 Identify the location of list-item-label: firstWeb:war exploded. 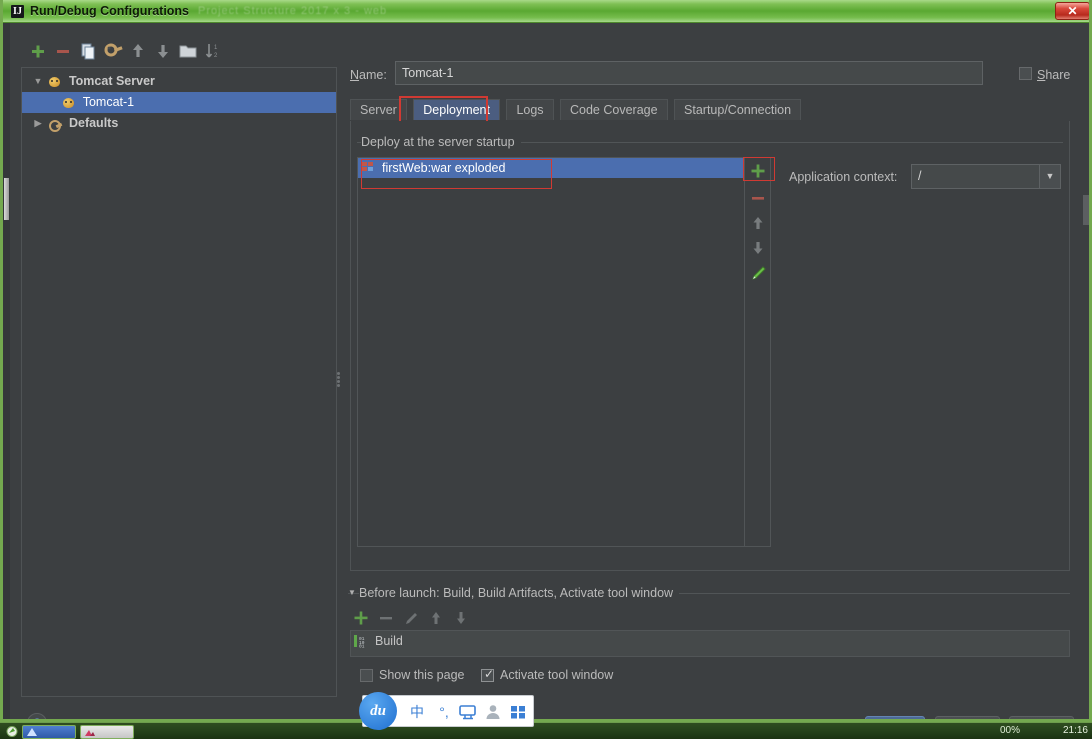
(444, 168).